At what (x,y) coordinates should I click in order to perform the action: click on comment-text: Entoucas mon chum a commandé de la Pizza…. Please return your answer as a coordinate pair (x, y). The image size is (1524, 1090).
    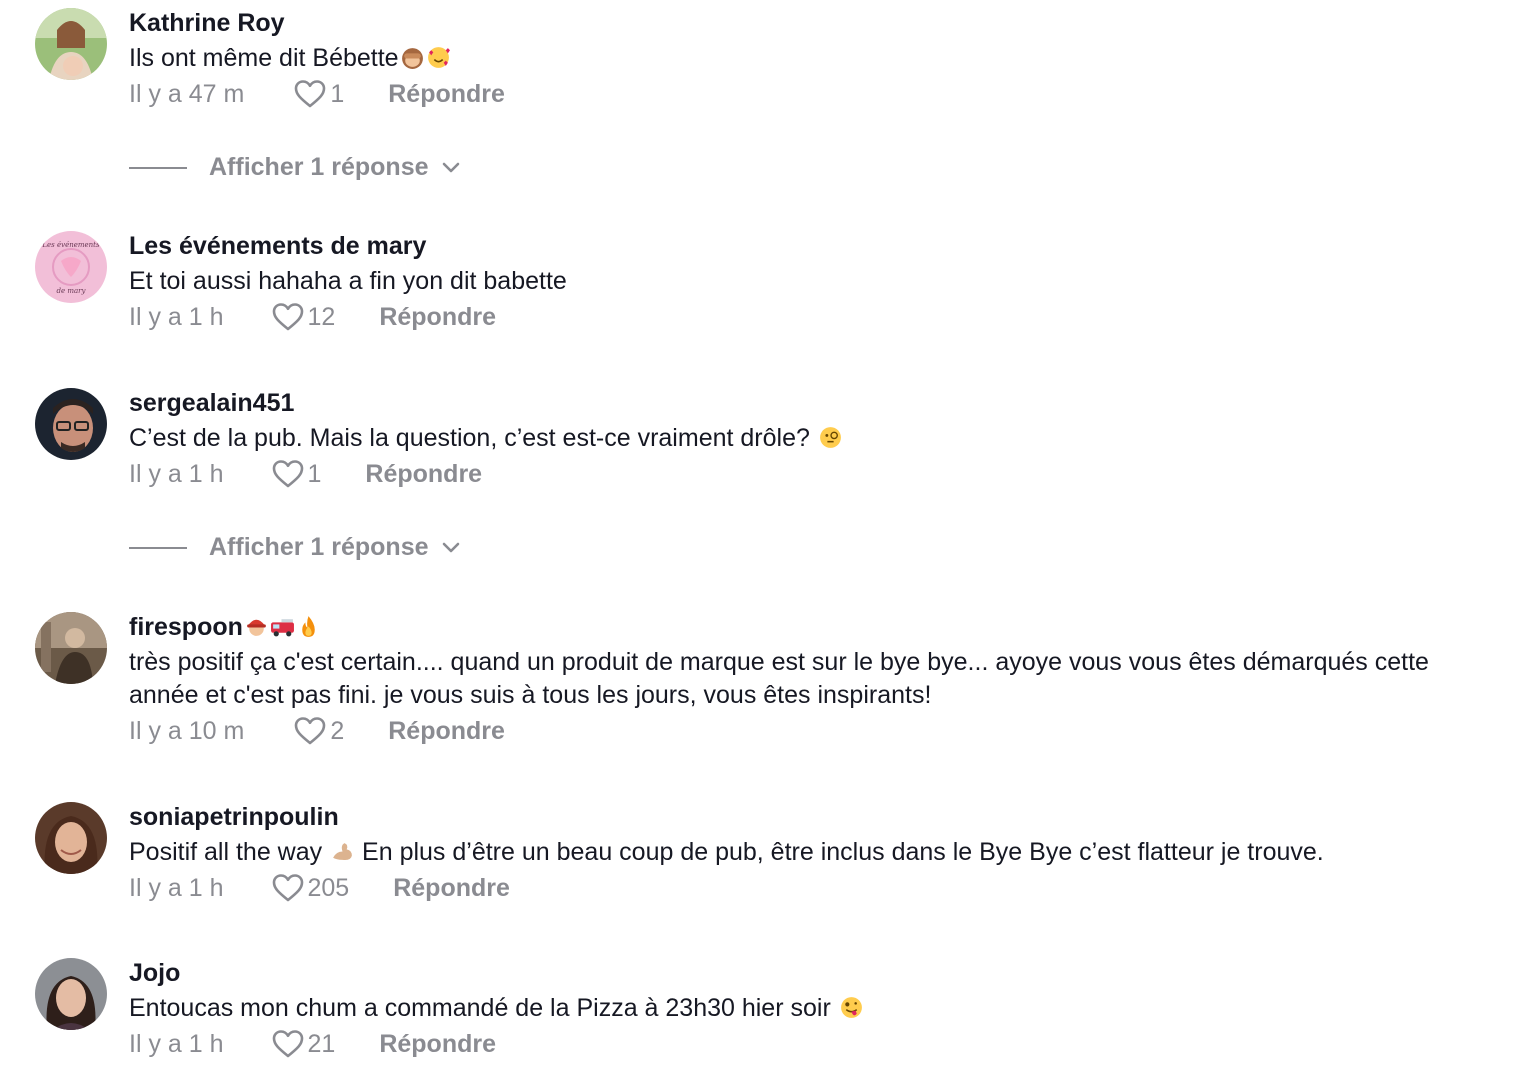
    Looking at the image, I should click on (816, 1008).